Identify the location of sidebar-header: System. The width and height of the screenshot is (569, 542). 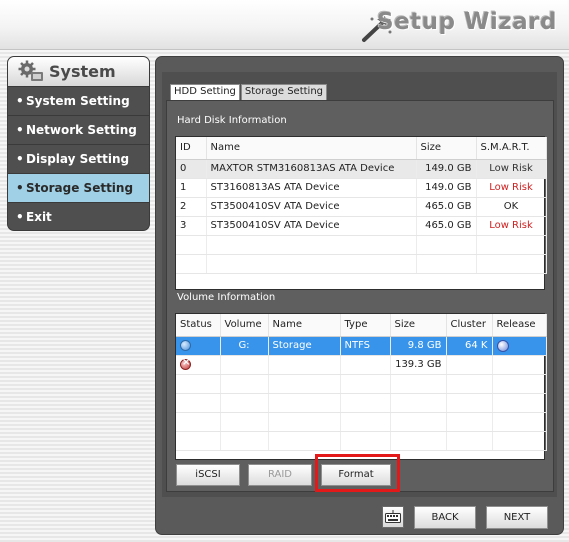
(78, 72).